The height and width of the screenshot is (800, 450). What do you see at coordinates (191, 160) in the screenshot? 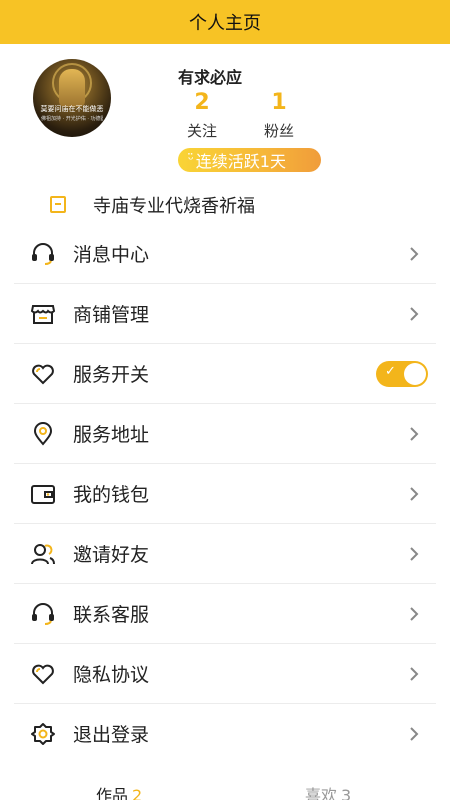
I see `smile-icon: ᵕ̈` at bounding box center [191, 160].